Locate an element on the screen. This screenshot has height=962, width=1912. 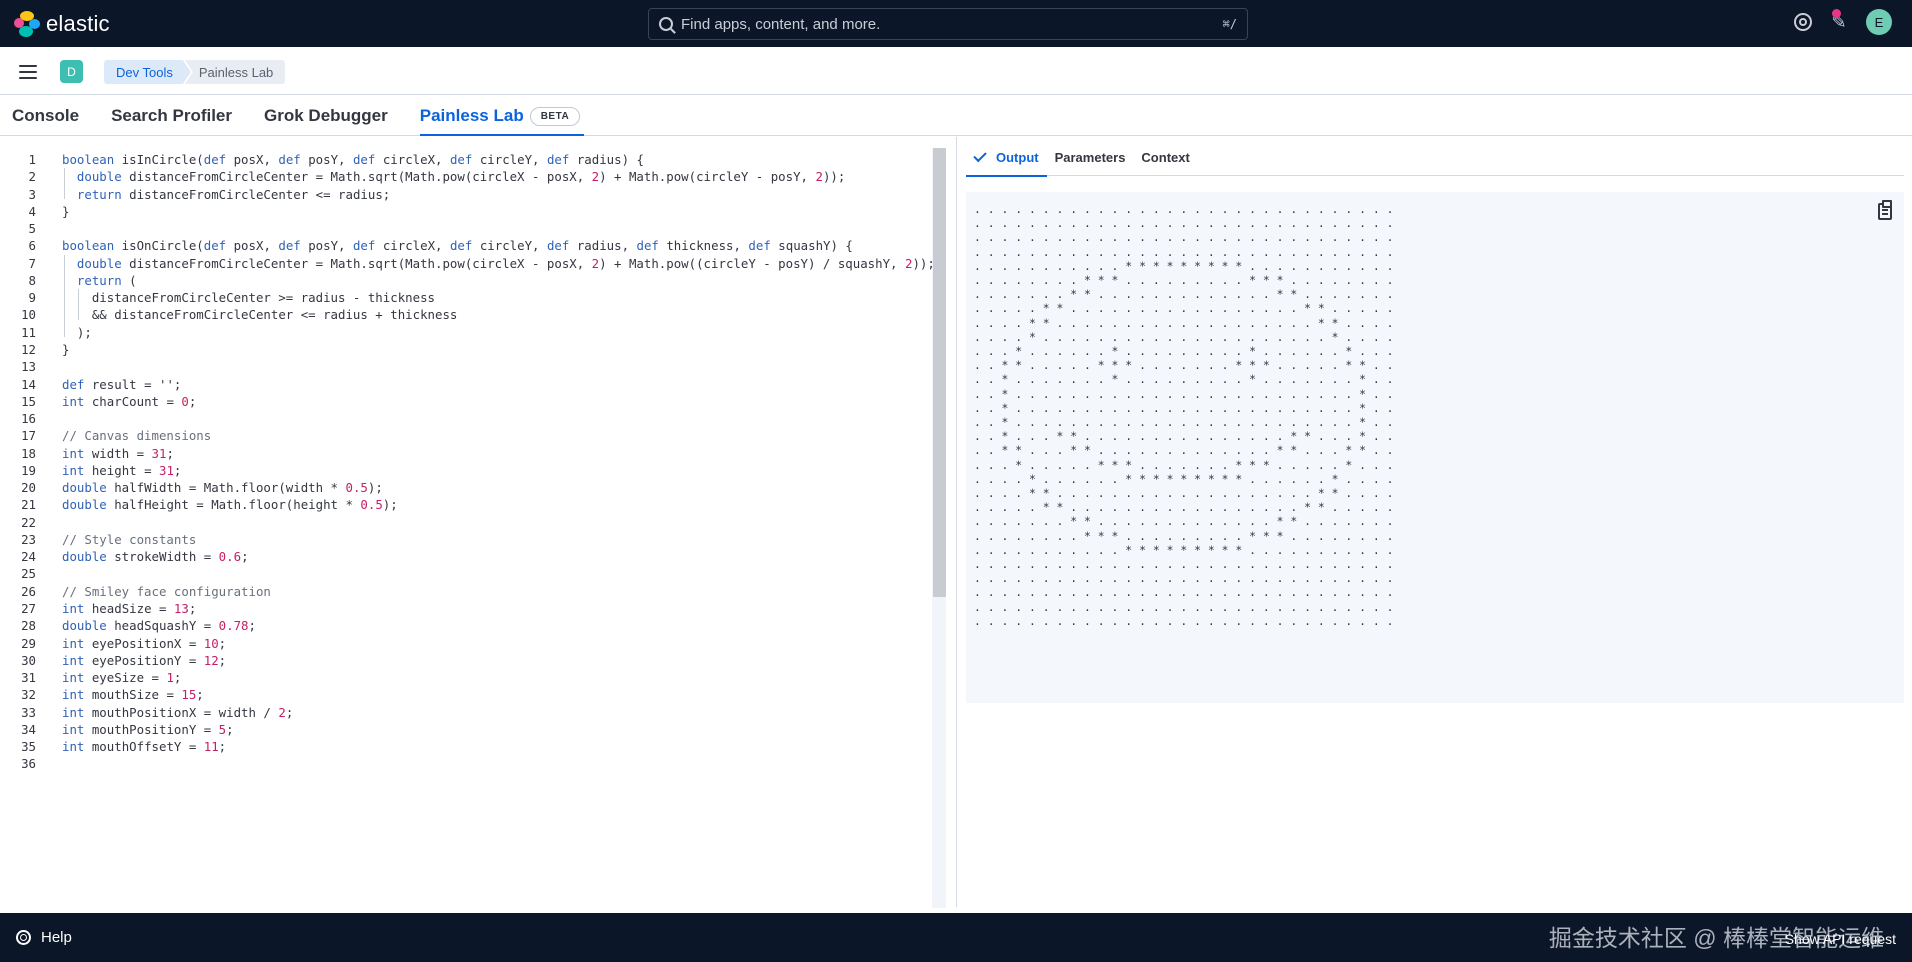
tab-parameters: Parameters is located at coordinates (1090, 158).